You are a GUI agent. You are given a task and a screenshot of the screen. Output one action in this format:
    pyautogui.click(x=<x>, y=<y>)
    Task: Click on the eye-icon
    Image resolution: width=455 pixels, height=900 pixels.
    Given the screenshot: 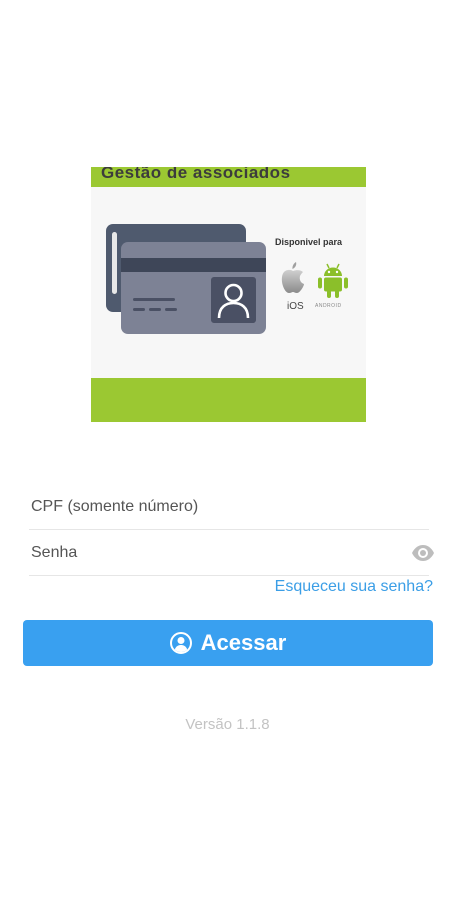 What is the action you would take?
    pyautogui.click(x=423, y=553)
    